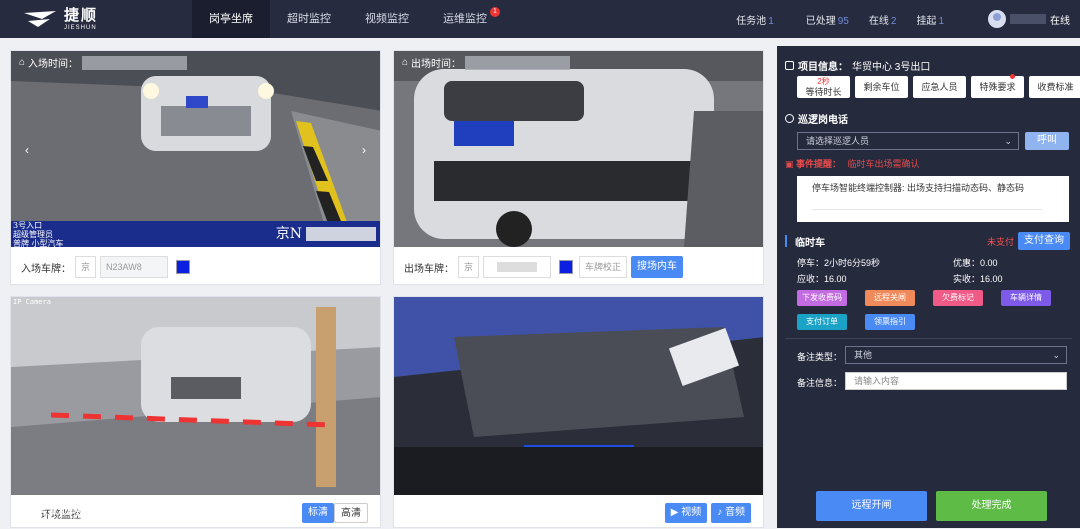 The height and width of the screenshot is (529, 1080). I want to click on special-requirements-button: 特殊要求, so click(997, 86).